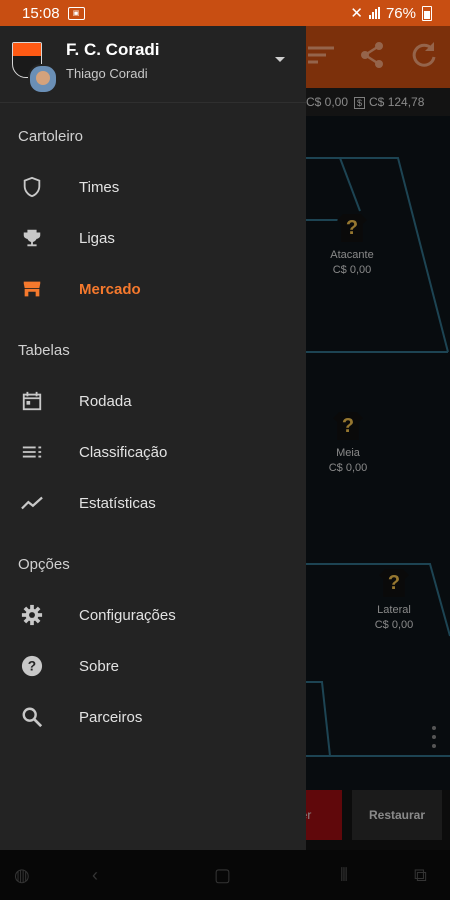 The image size is (450, 900). I want to click on clock: 15:08, so click(41, 13).